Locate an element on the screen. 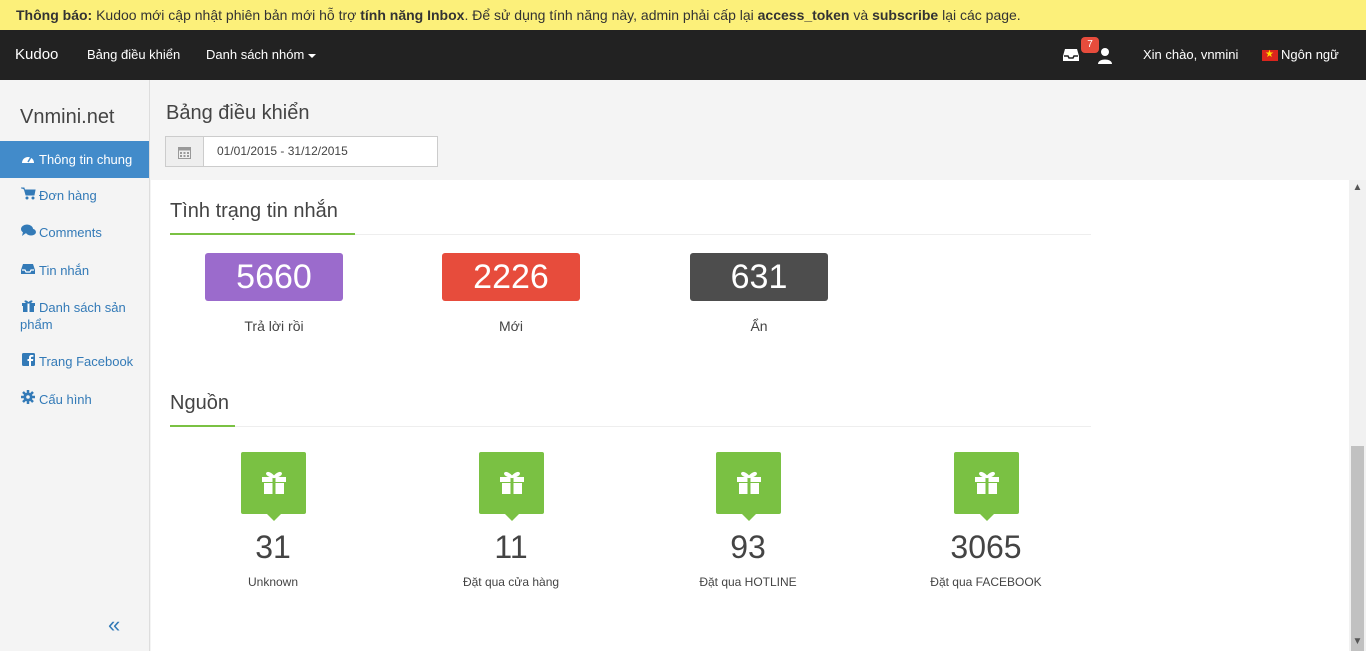 This screenshot has height=651, width=1366. sidebar-item-messages: Tin nhắn is located at coordinates (74, 270).